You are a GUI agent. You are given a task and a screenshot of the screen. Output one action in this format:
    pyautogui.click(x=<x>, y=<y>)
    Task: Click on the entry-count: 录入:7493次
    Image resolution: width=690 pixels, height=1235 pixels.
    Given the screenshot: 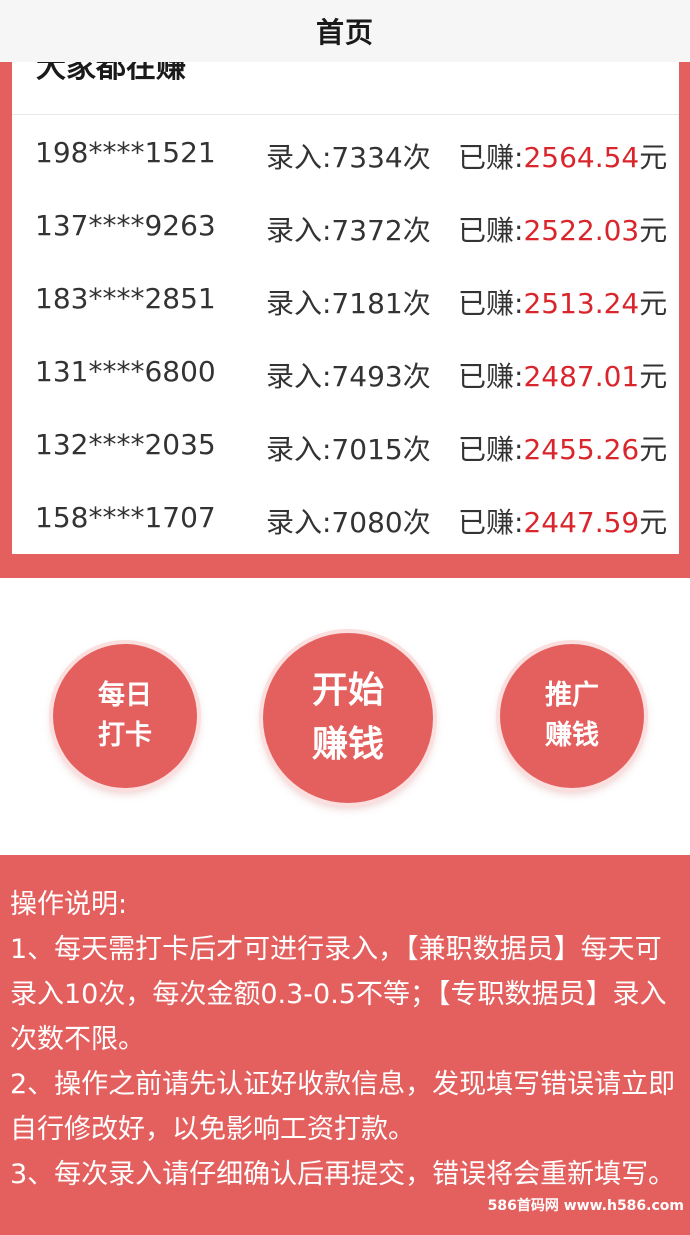 What is the action you would take?
    pyautogui.click(x=348, y=376)
    